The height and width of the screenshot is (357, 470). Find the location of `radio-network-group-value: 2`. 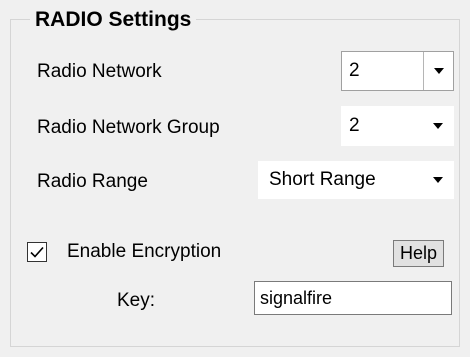

radio-network-group-value: 2 is located at coordinates (354, 125).